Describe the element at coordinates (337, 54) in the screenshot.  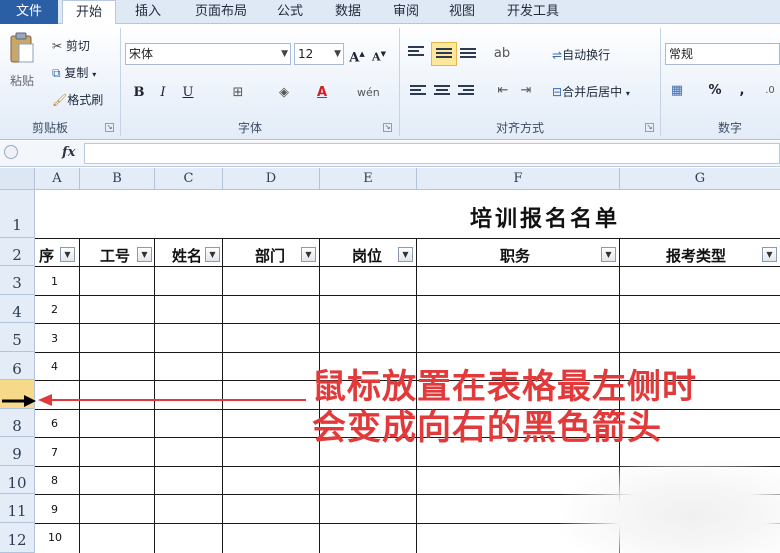
I see `chevron-down-icon: ▼` at that location.